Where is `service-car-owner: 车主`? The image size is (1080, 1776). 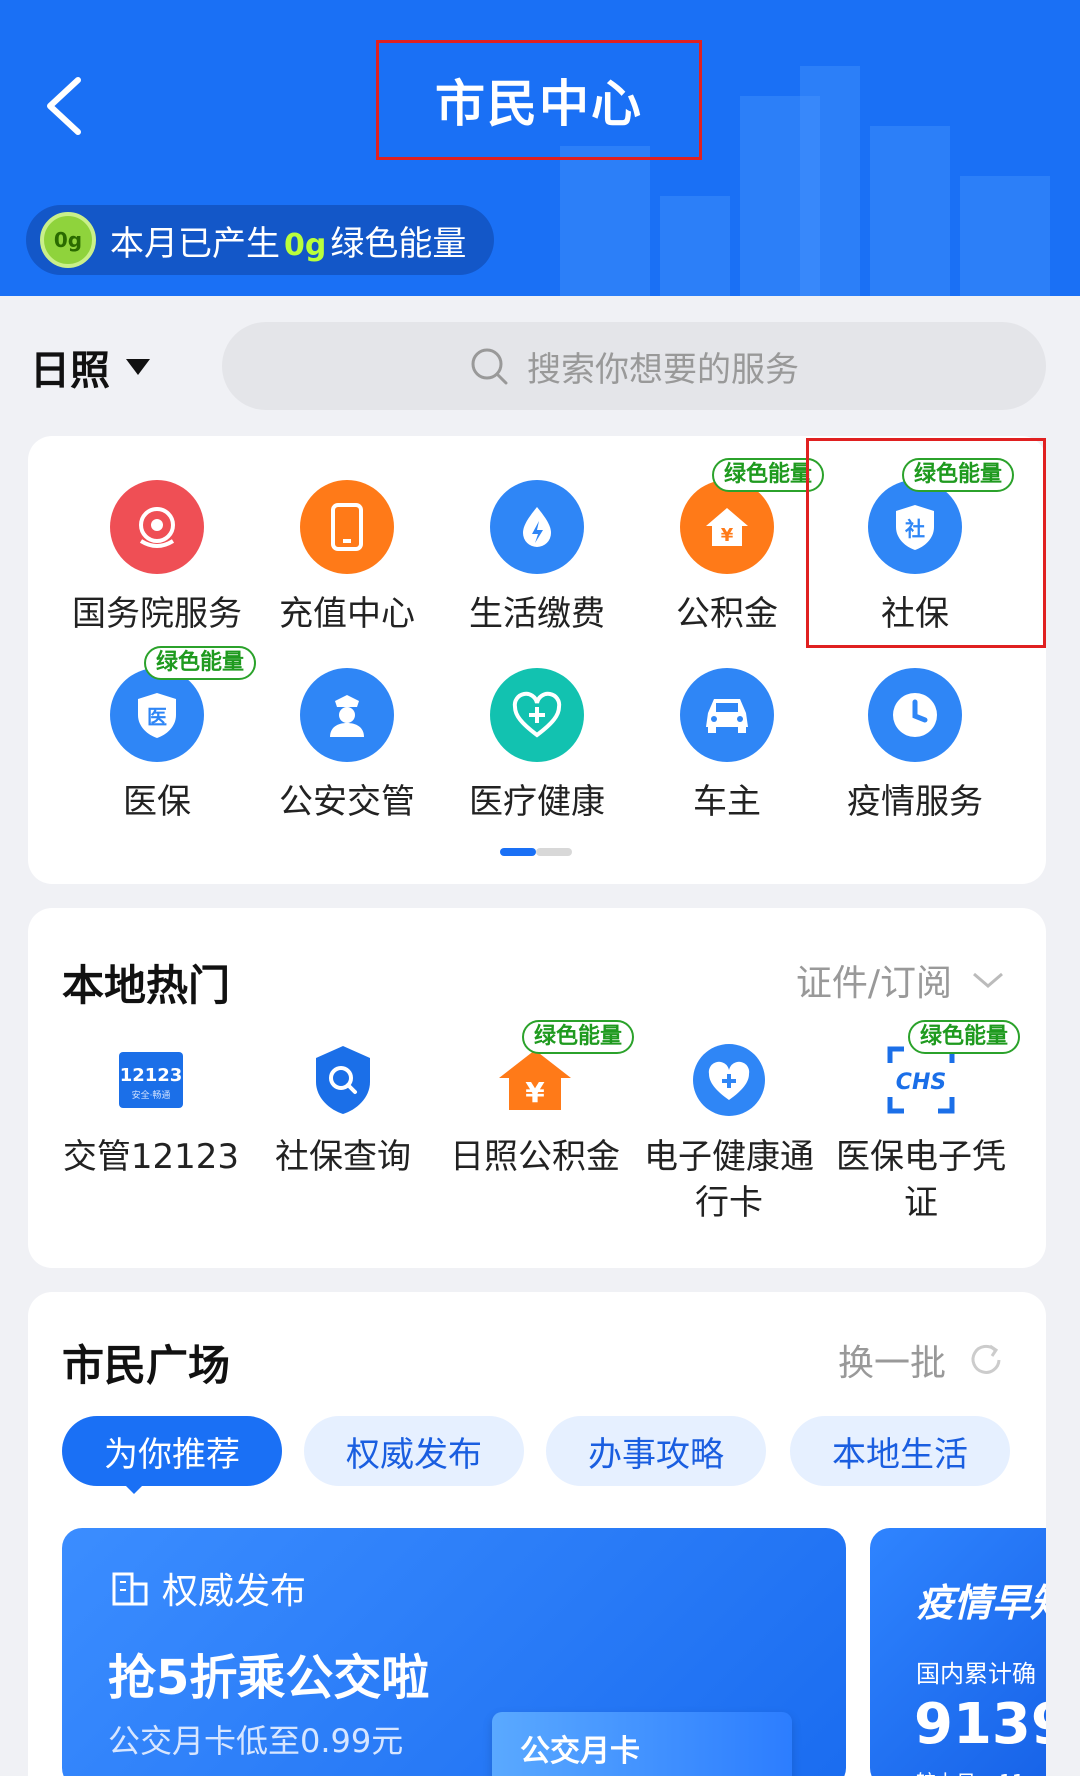 service-car-owner: 车主 is located at coordinates (727, 745).